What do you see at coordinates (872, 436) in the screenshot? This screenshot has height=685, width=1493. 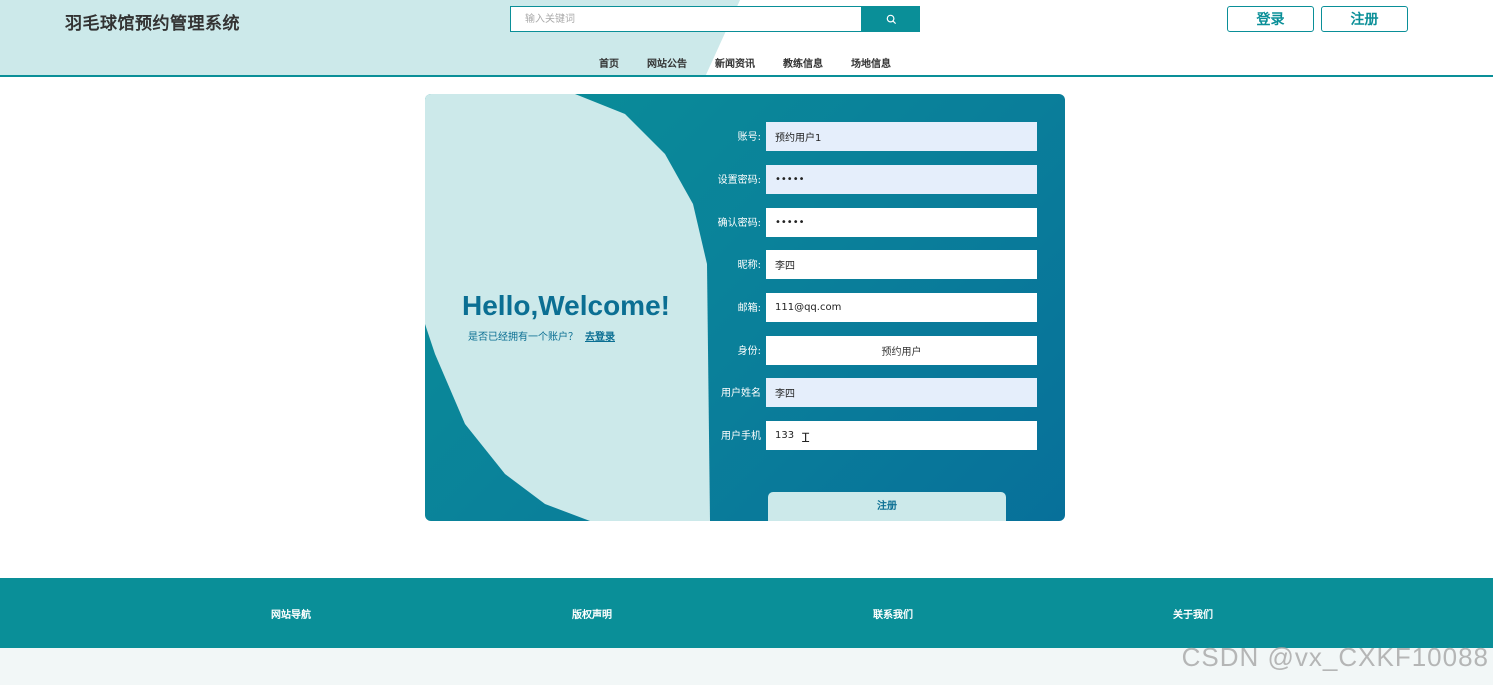 I see `phone-row: 用户手机 Ɪ` at bounding box center [872, 436].